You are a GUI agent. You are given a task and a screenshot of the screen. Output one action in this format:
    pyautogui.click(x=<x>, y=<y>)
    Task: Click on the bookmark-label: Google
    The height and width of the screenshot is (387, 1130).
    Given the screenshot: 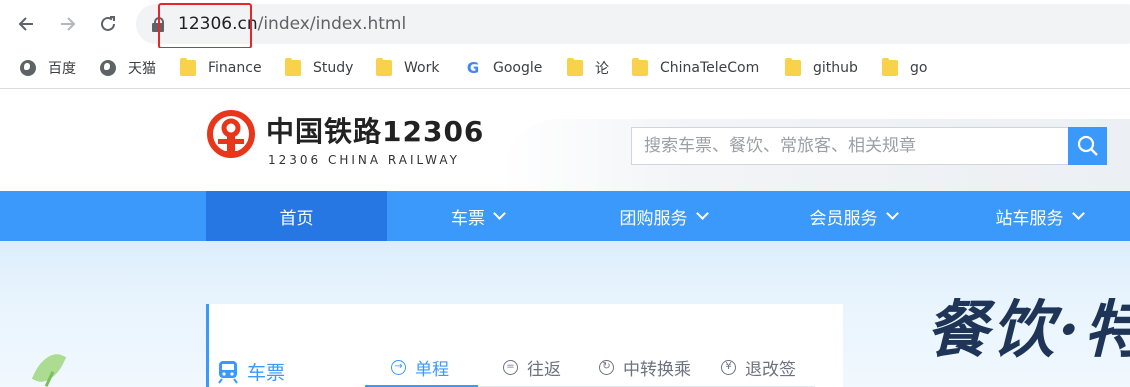 What is the action you would take?
    pyautogui.click(x=518, y=68)
    